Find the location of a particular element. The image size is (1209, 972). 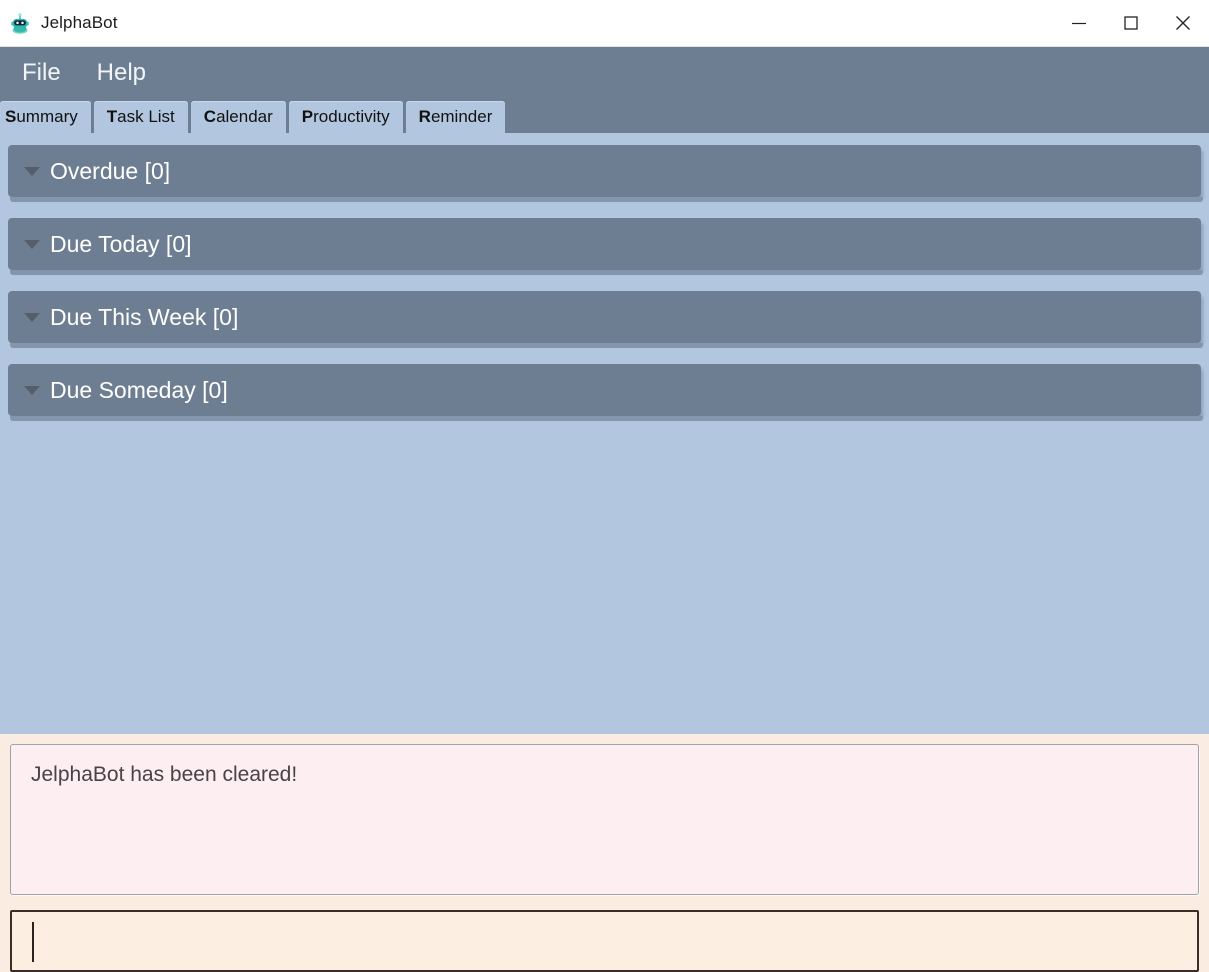

menu-item-help: Help is located at coordinates (121, 73).